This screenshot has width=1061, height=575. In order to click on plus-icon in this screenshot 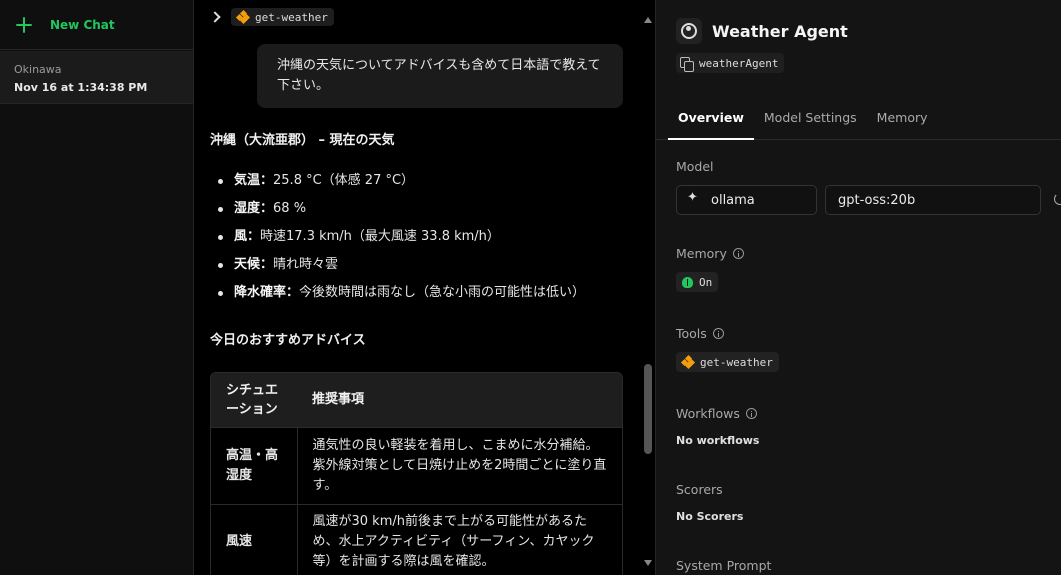, I will do `click(24, 25)`.